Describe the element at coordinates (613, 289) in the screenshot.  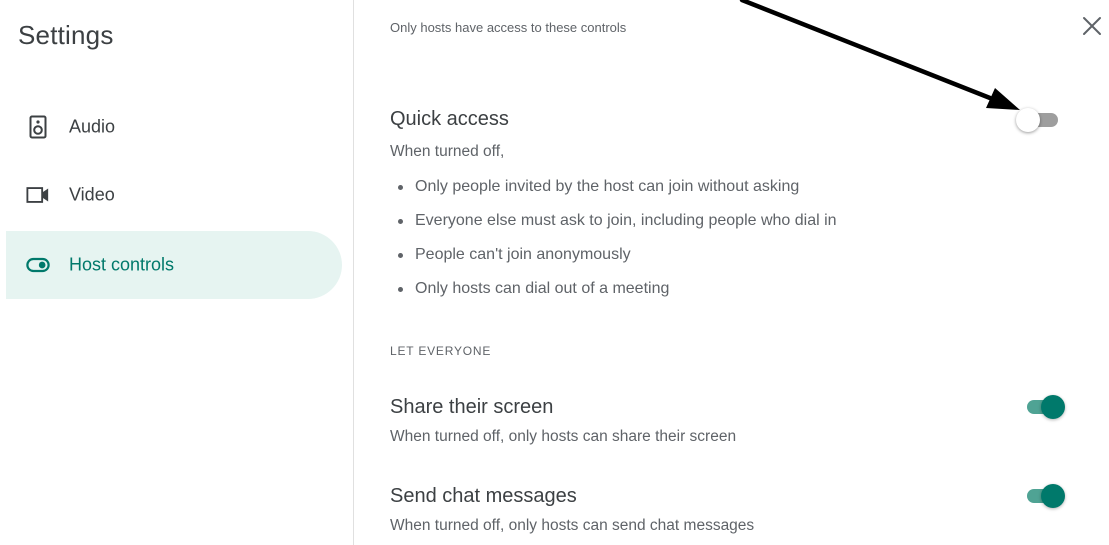
I see `list-item: Only hosts can dial out of a meeting` at that location.